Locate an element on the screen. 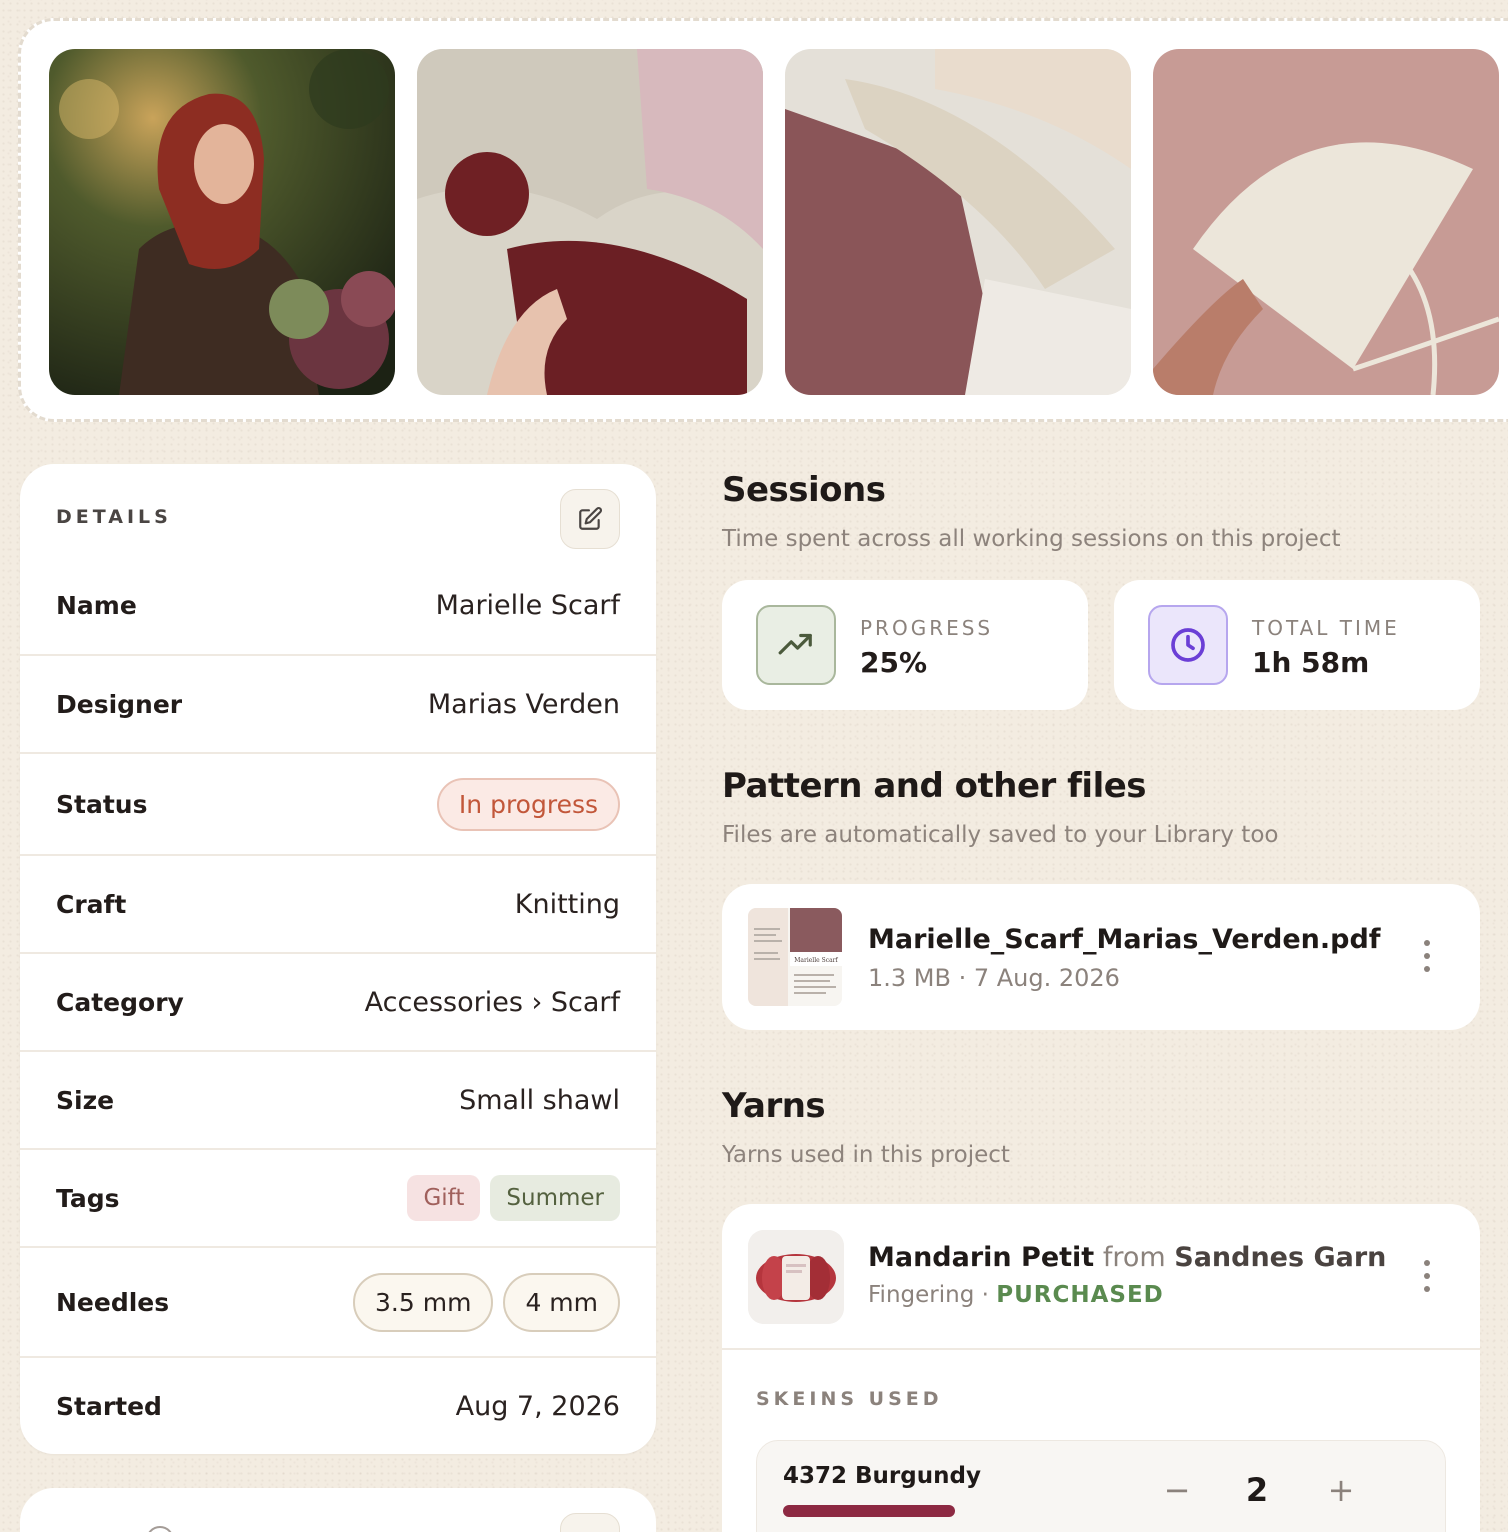  photo-woman-headscarf is located at coordinates (222, 222).